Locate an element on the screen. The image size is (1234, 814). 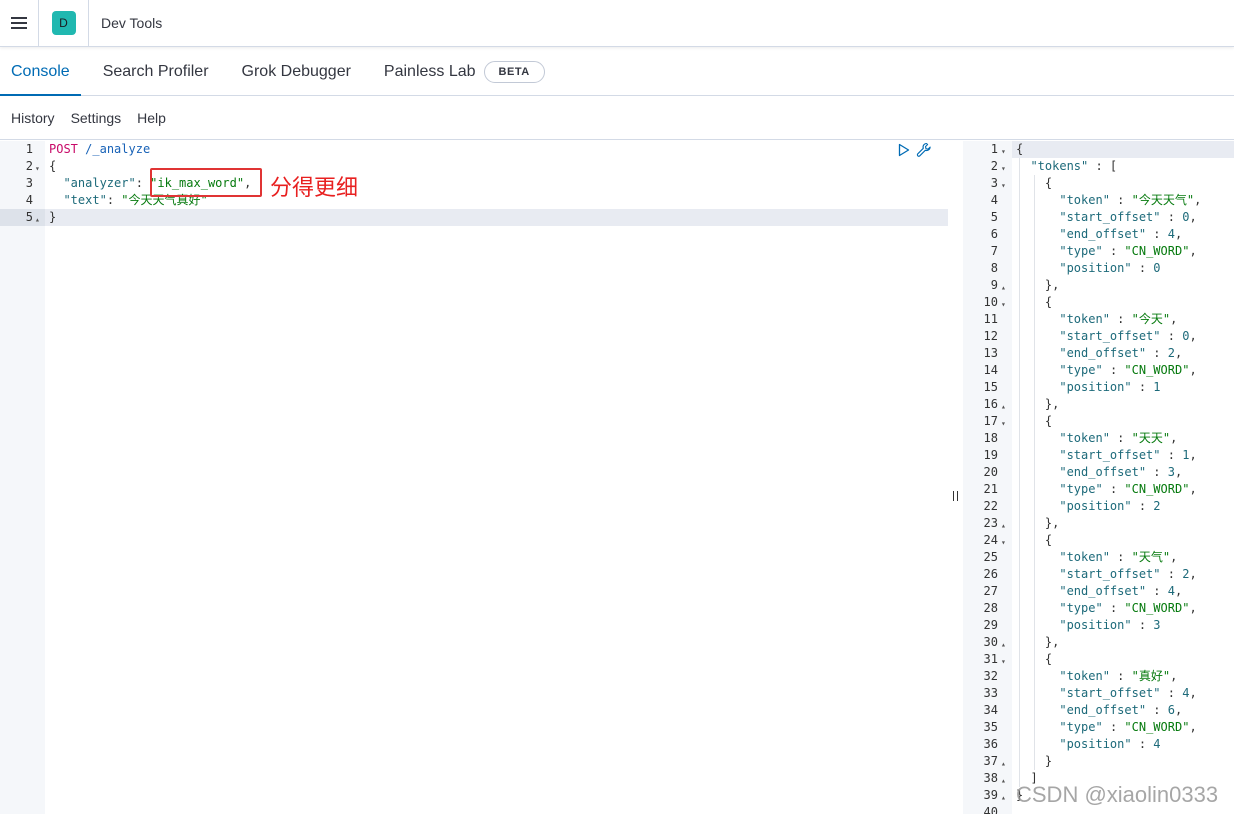
request-line-1: POST /_analyze is located at coordinates (99, 149).